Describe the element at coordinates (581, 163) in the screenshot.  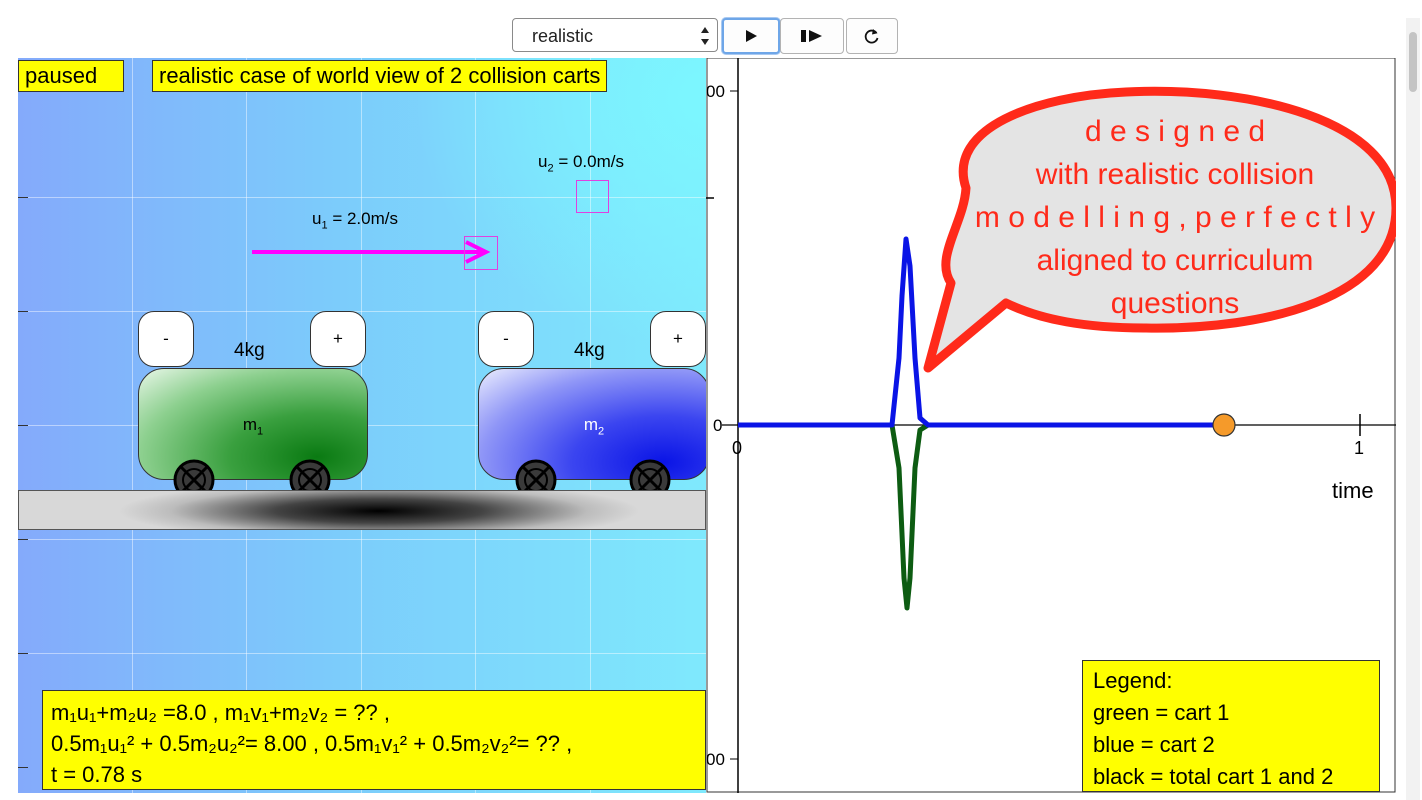
I see `u2-label: u2 = 0.0m/s` at that location.